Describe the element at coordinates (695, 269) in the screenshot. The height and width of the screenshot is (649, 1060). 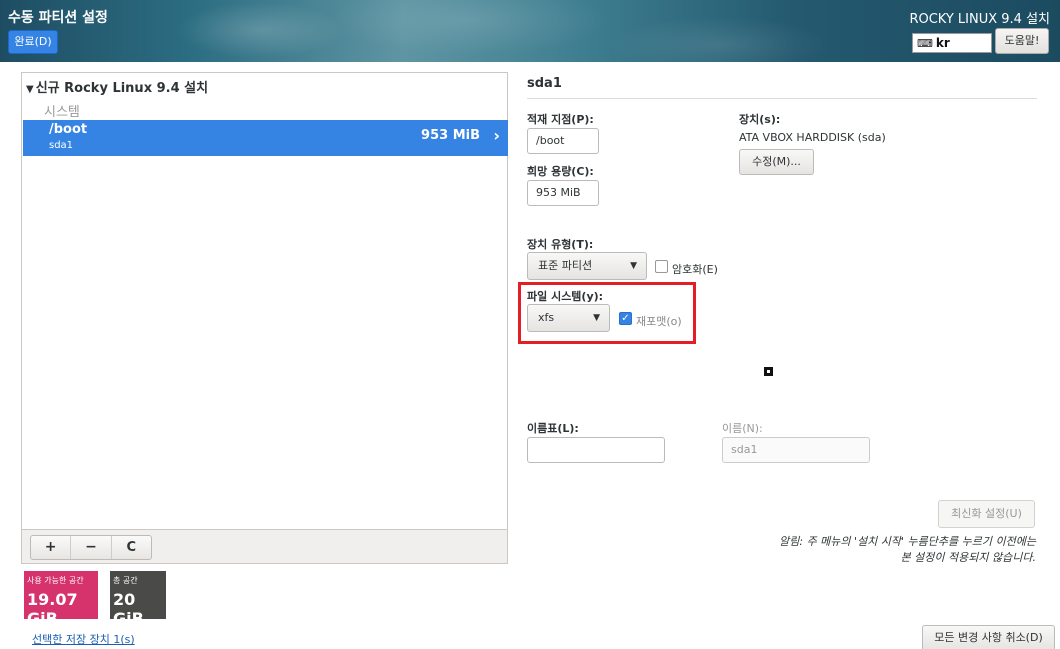
I see `encrypt-label: 암호화(E)` at that location.